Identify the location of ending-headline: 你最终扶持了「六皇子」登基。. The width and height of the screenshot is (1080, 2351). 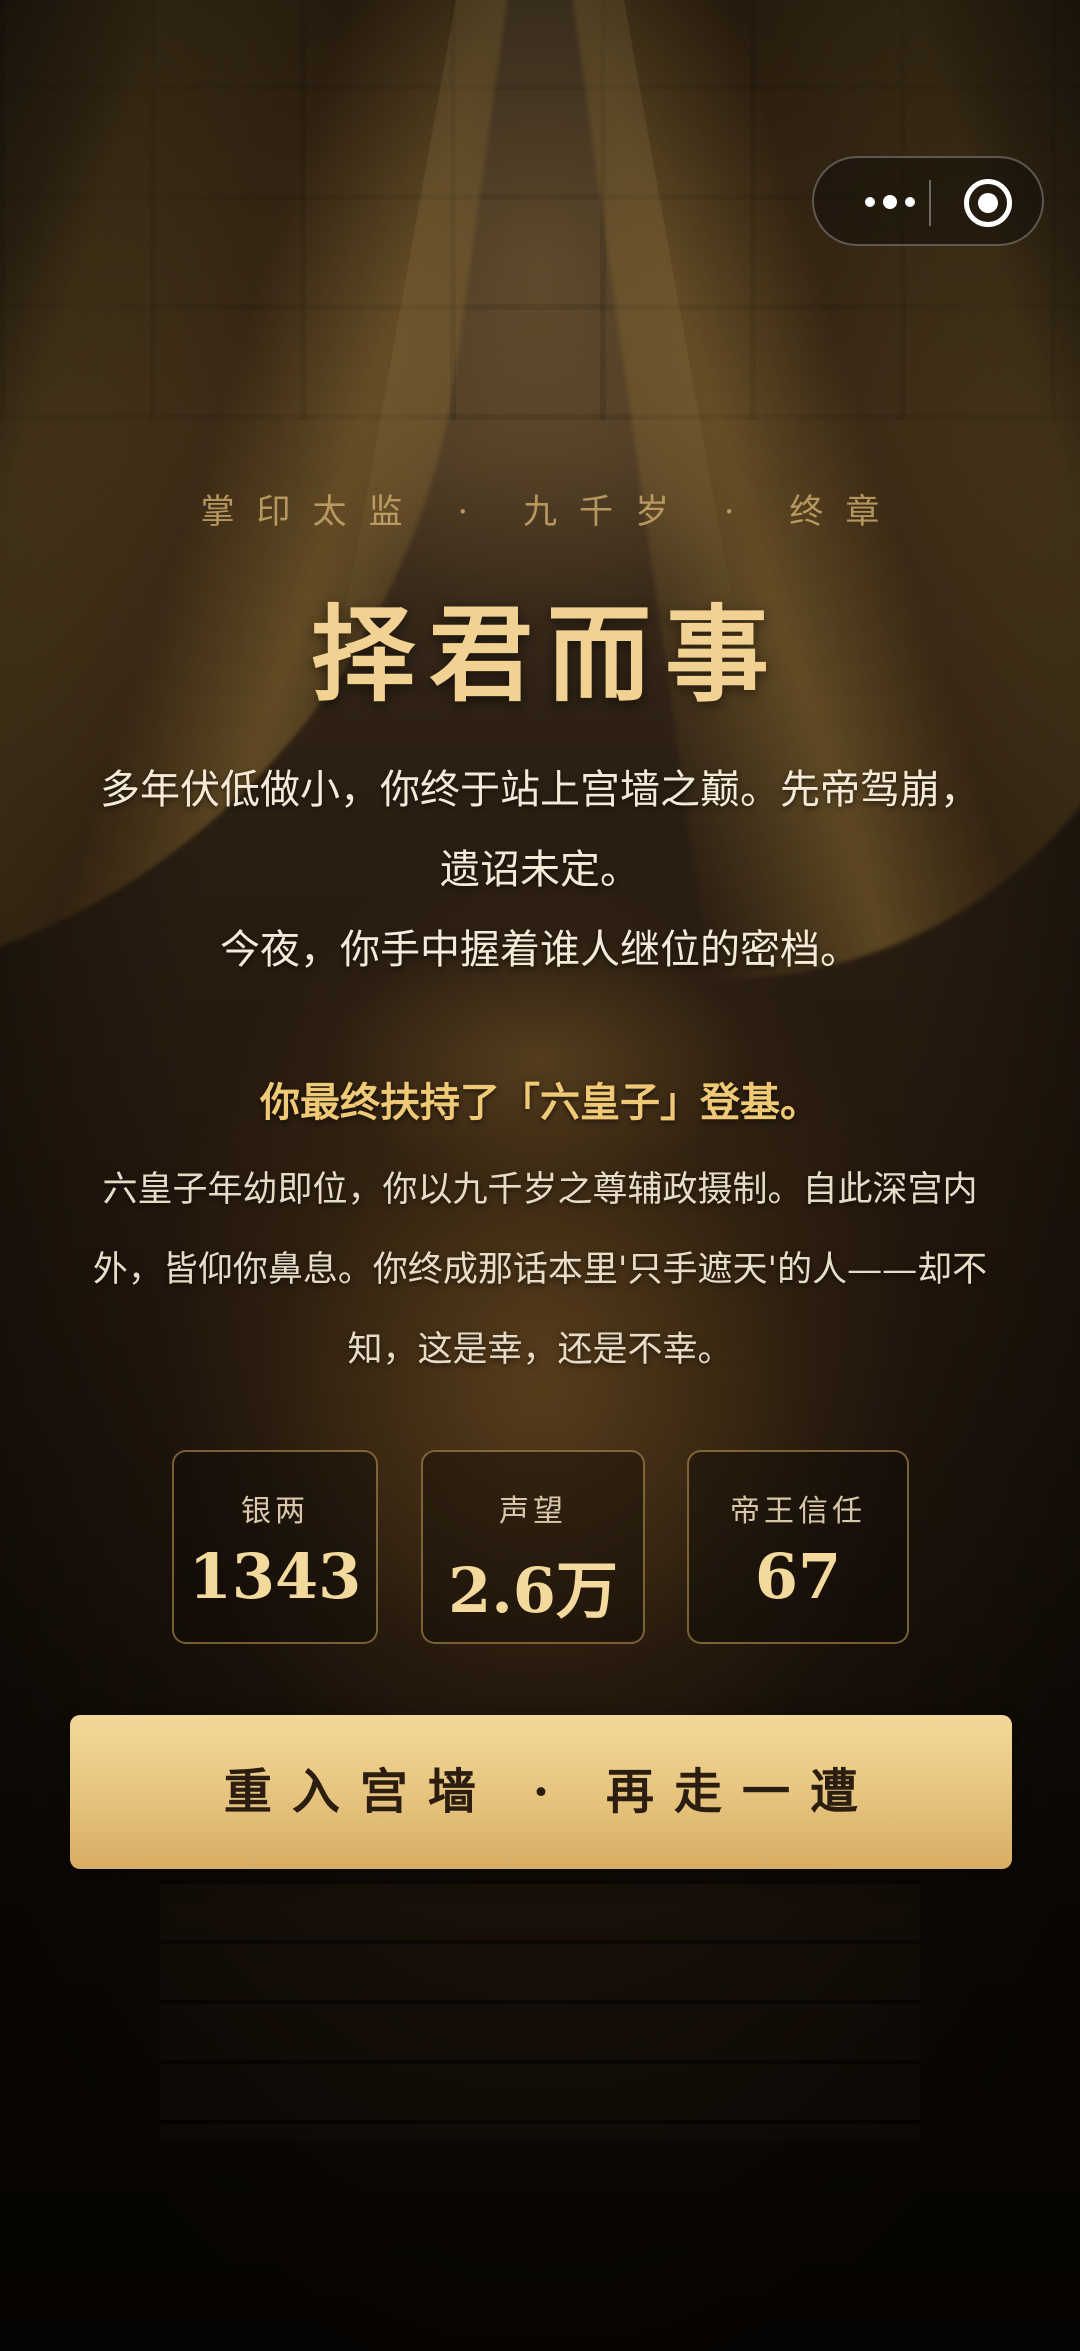
(540, 1102).